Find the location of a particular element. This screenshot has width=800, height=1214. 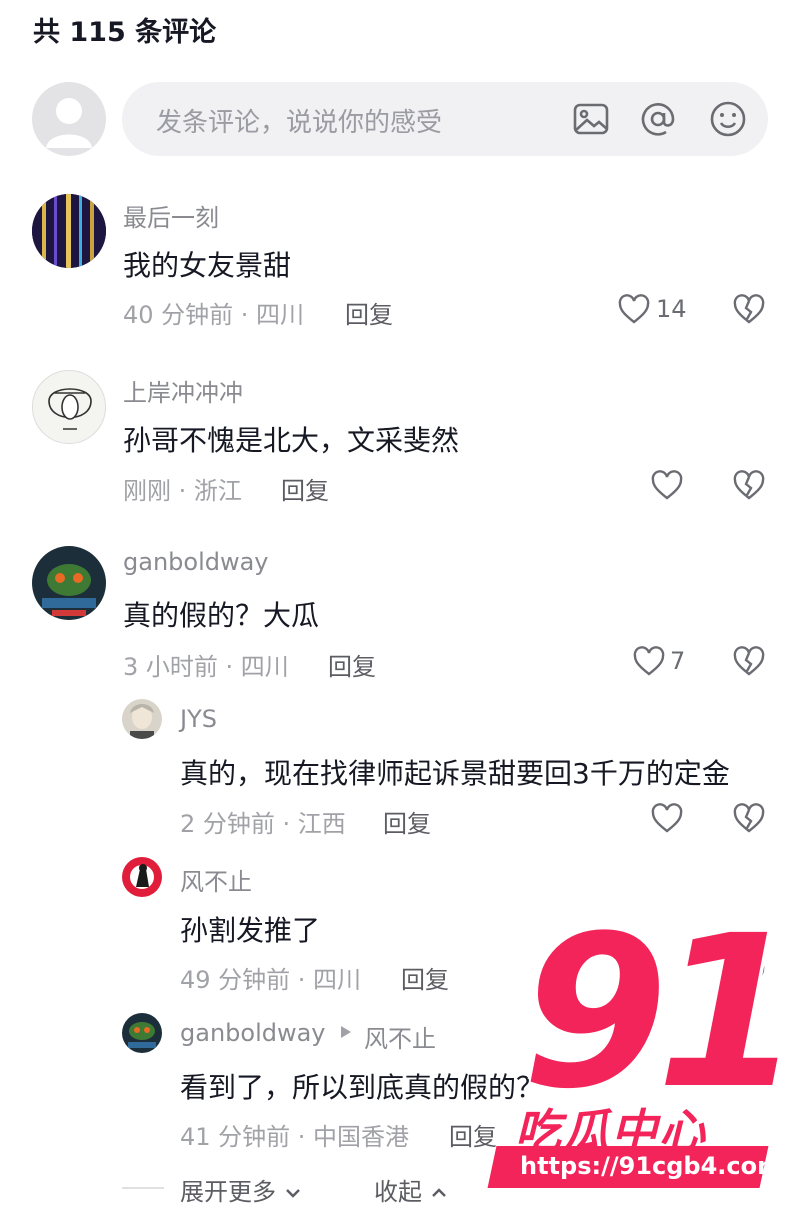

comment-text: 我的女友景甜 is located at coordinates (207, 265).